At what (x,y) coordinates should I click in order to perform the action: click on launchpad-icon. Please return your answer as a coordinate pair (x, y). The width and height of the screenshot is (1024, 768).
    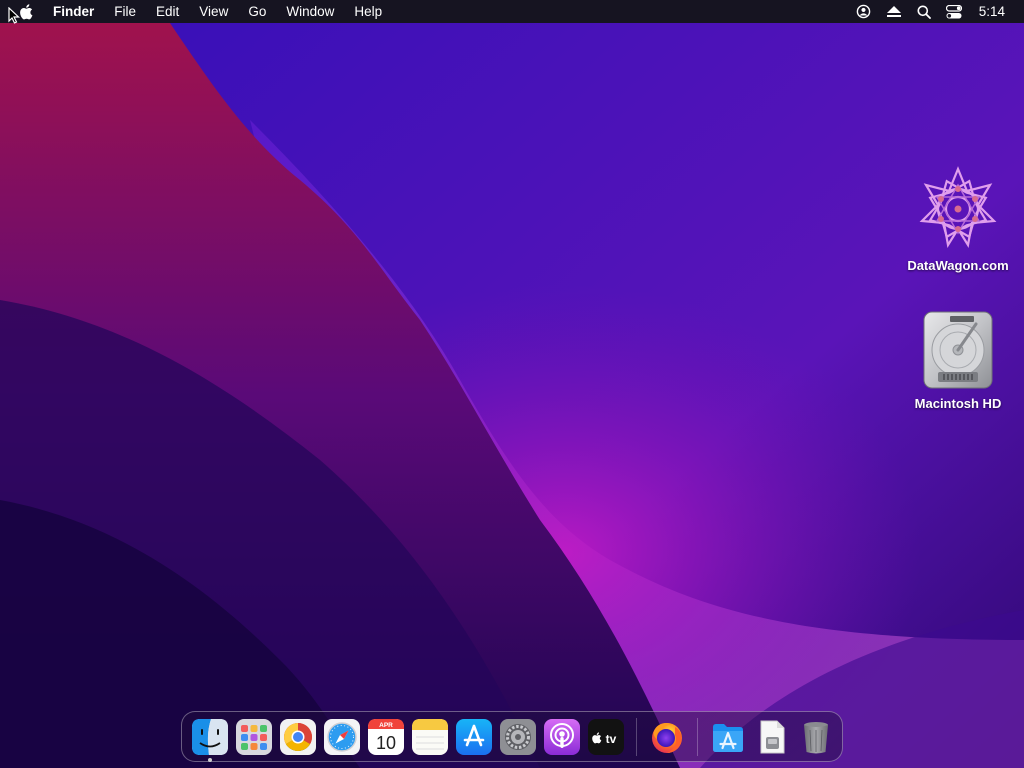
    Looking at the image, I should click on (254, 736).